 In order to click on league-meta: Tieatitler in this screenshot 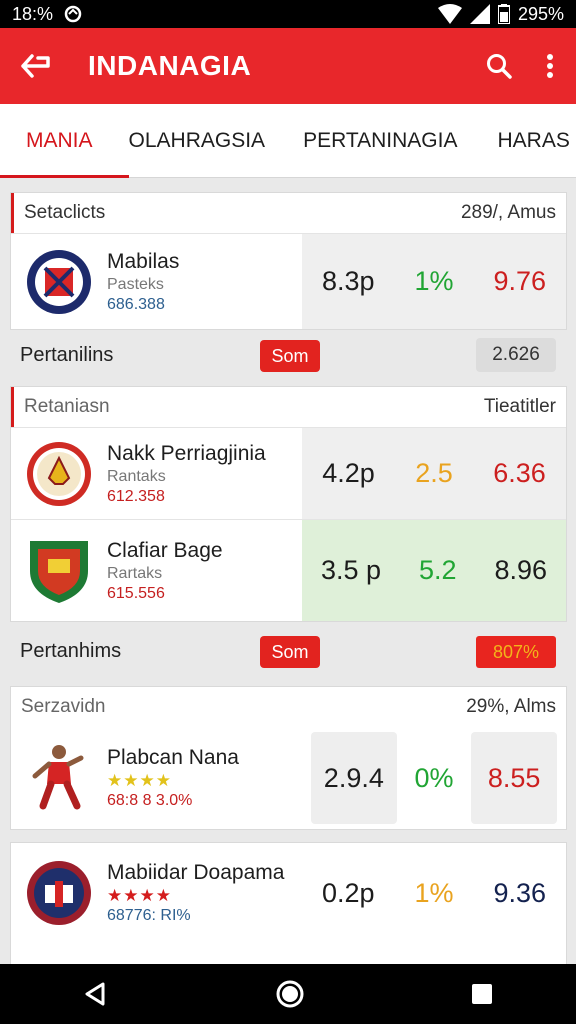, I will do `click(519, 406)`.